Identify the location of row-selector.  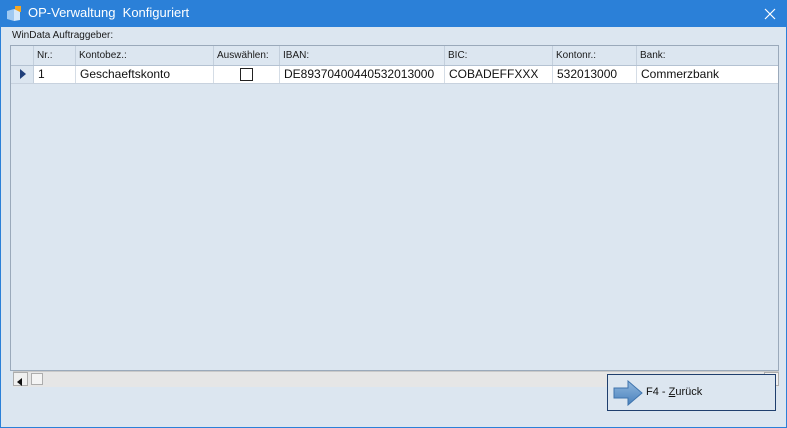
(22, 74).